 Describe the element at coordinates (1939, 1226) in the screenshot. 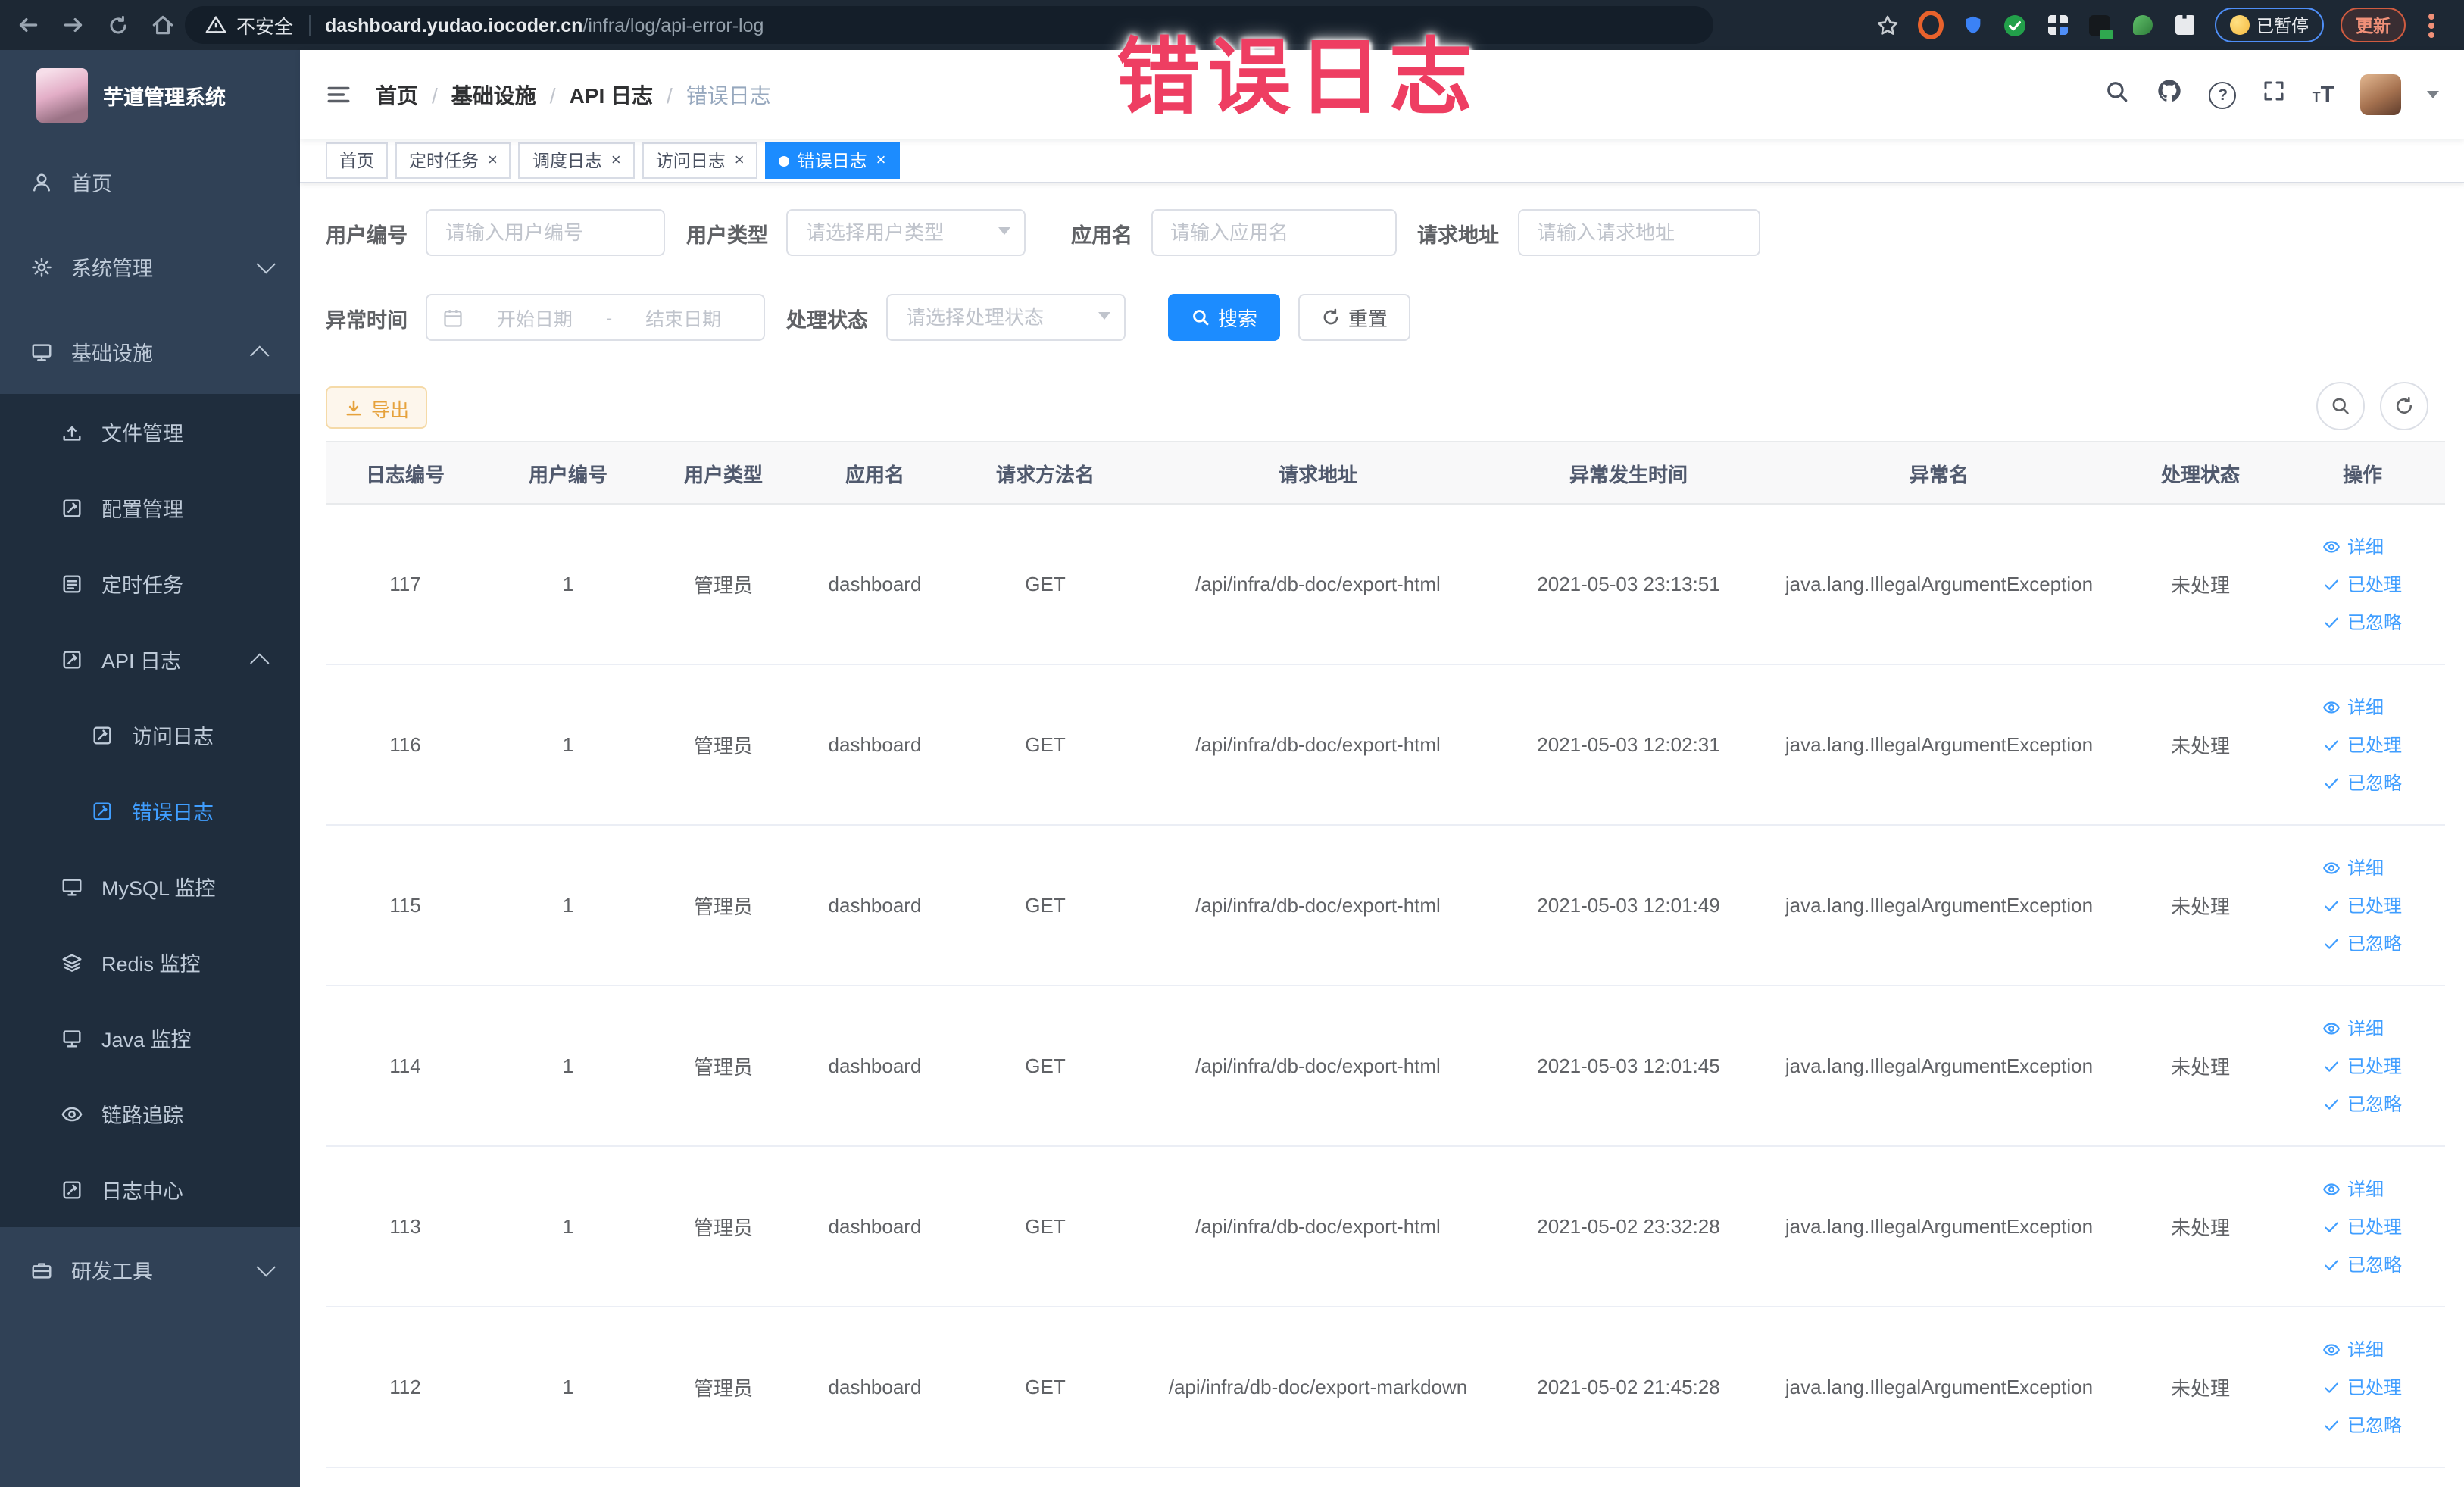

I see `exception-cell: java.lang.IllegalArgumentException` at that location.